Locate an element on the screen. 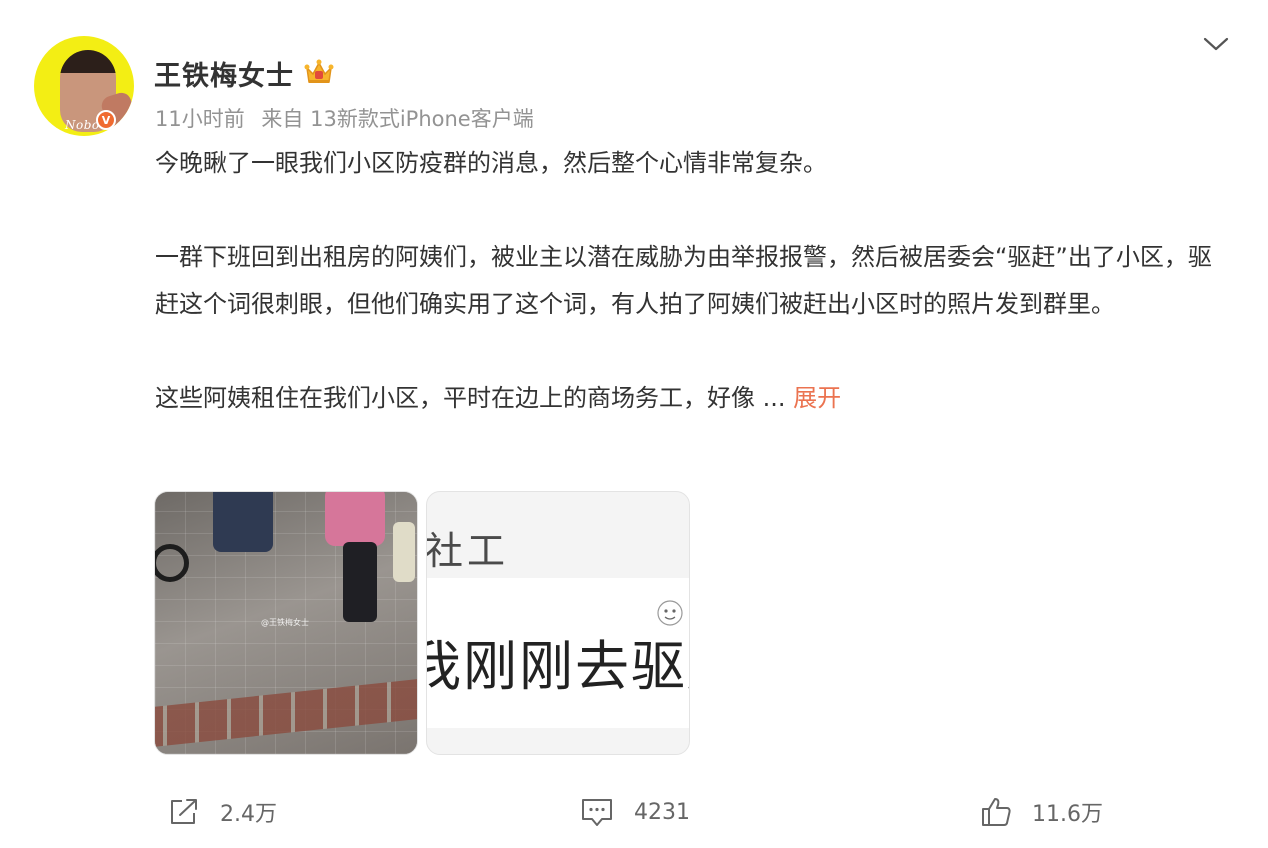 Image resolution: width=1268 pixels, height=848 pixels. verified-badge-icon: V is located at coordinates (106, 120).